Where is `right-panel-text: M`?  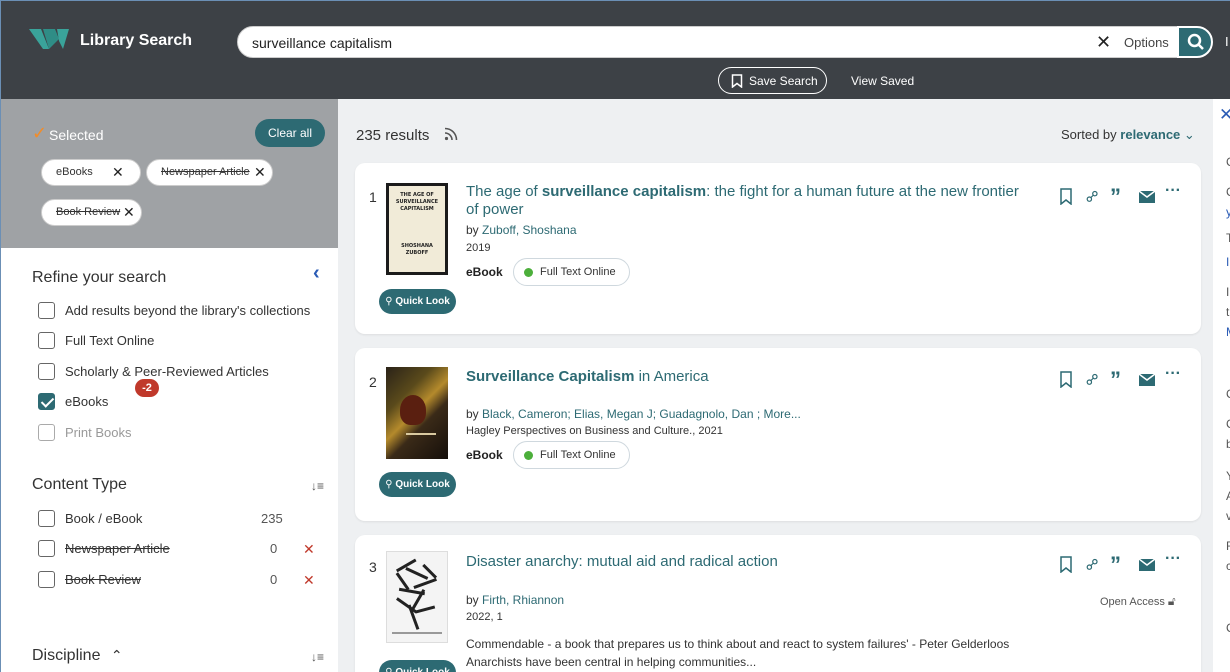 right-panel-text: M is located at coordinates (1228, 332).